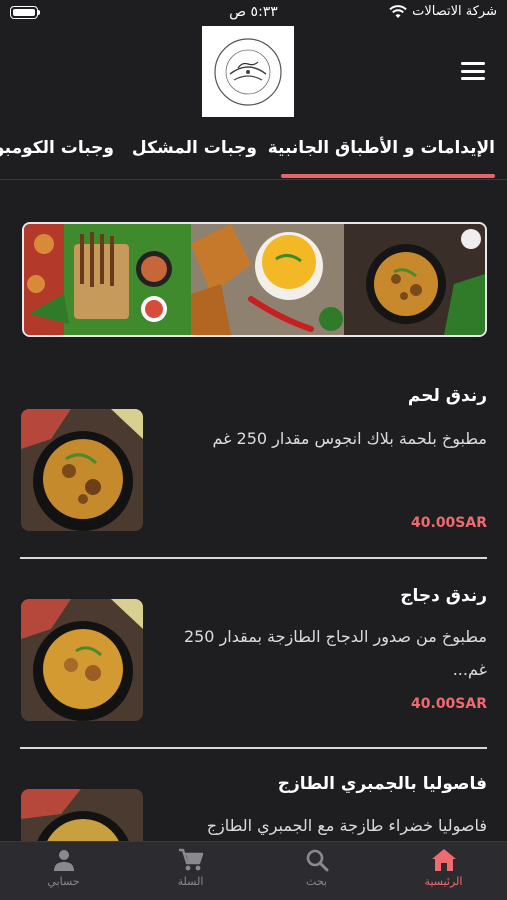  I want to click on bottom-navigation: الرئيسية بحث السلة حسابي, so click(253, 870).